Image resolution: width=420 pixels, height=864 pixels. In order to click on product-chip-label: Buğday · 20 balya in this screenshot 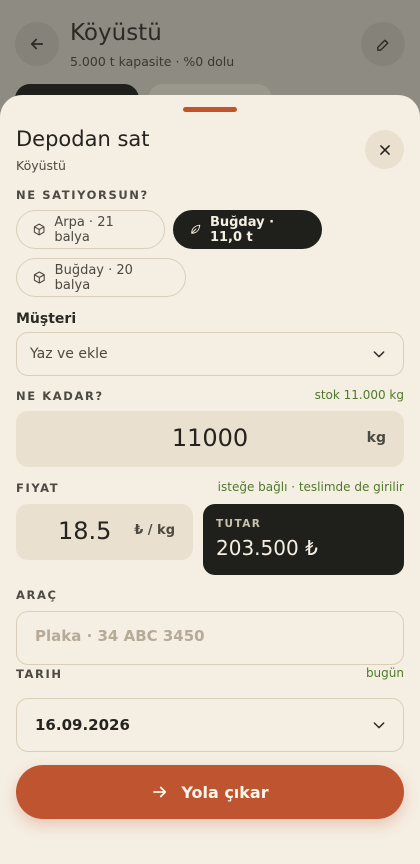, I will do `click(93, 277)`.